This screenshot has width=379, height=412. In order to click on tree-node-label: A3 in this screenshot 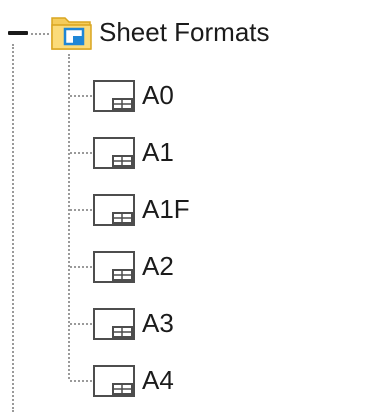, I will do `click(158, 323)`.